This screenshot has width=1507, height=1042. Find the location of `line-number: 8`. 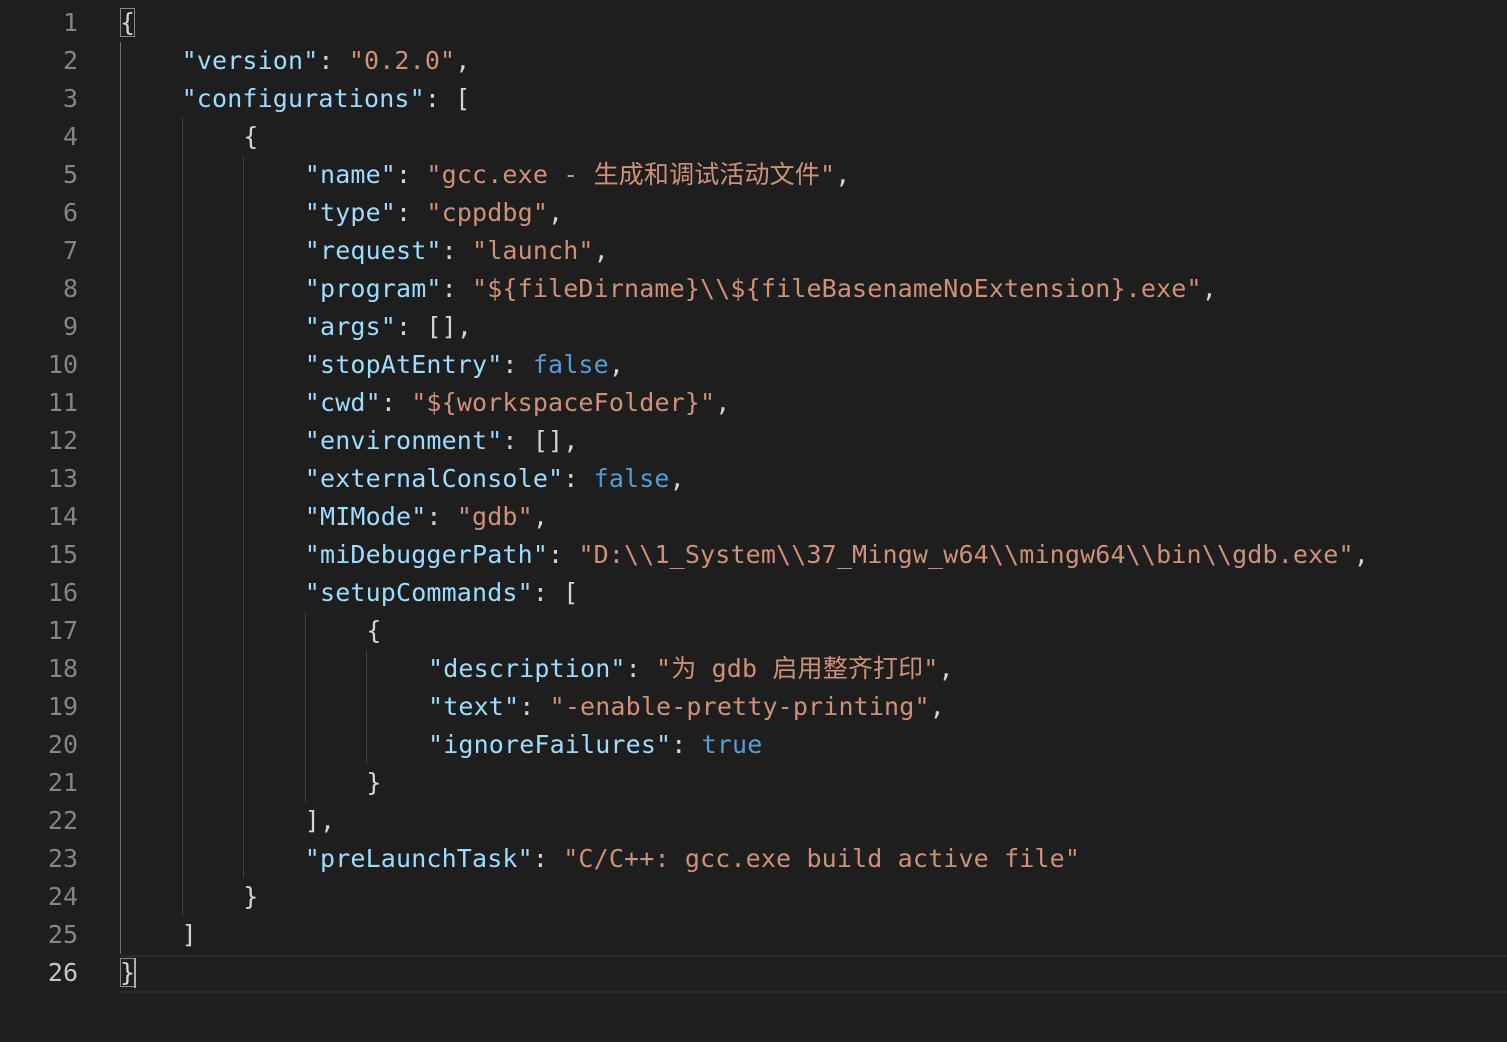

line-number: 8 is located at coordinates (70, 288).